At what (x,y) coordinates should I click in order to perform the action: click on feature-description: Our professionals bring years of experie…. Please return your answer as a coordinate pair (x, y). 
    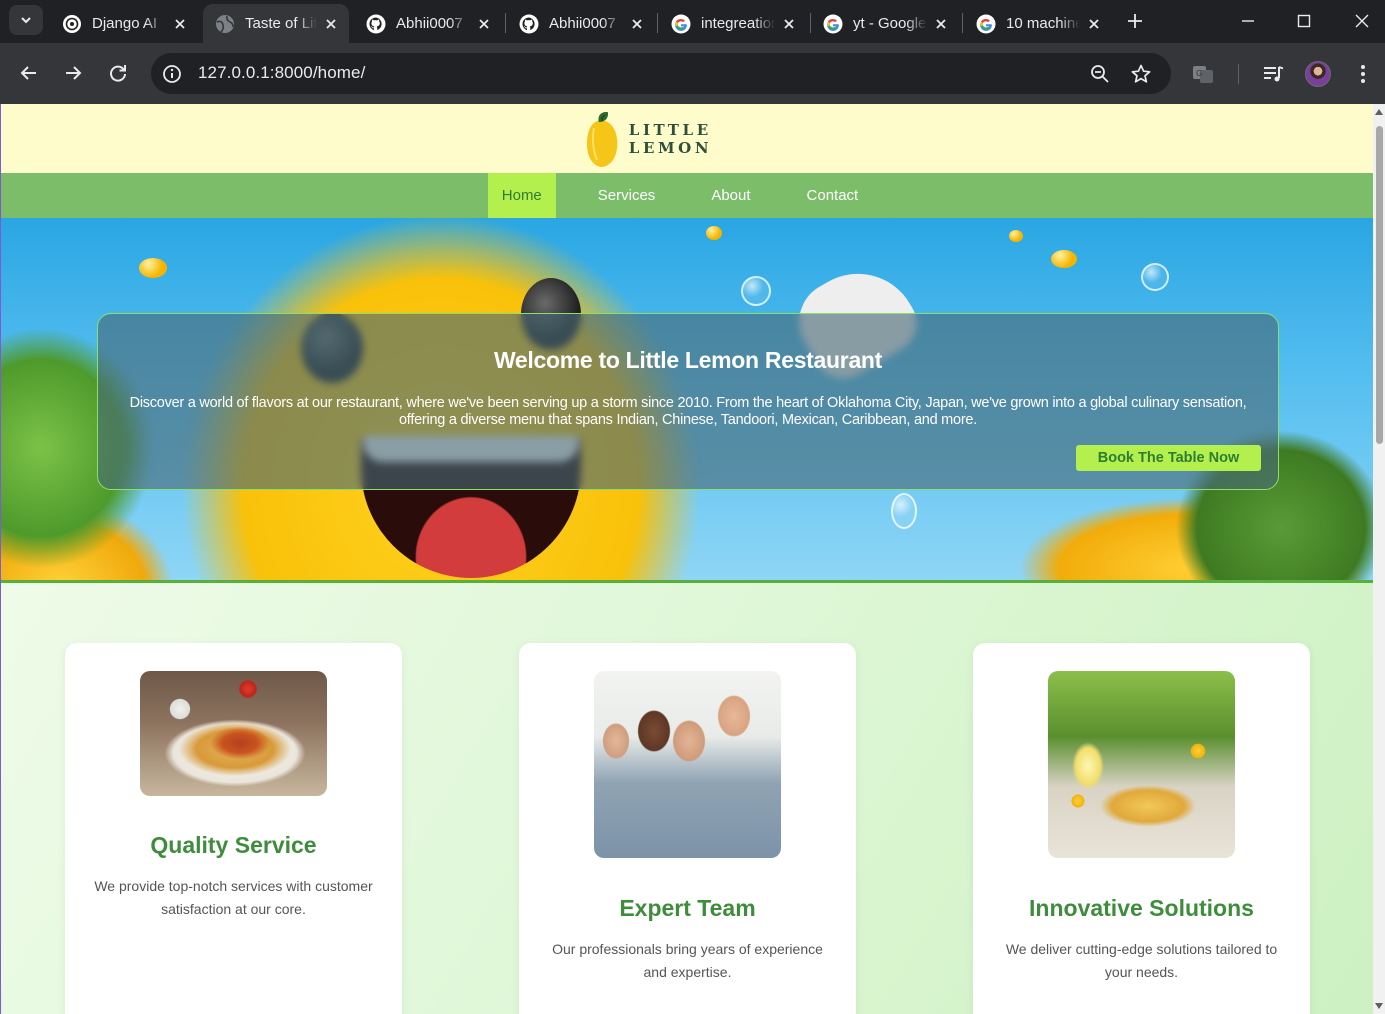
    Looking at the image, I should click on (687, 960).